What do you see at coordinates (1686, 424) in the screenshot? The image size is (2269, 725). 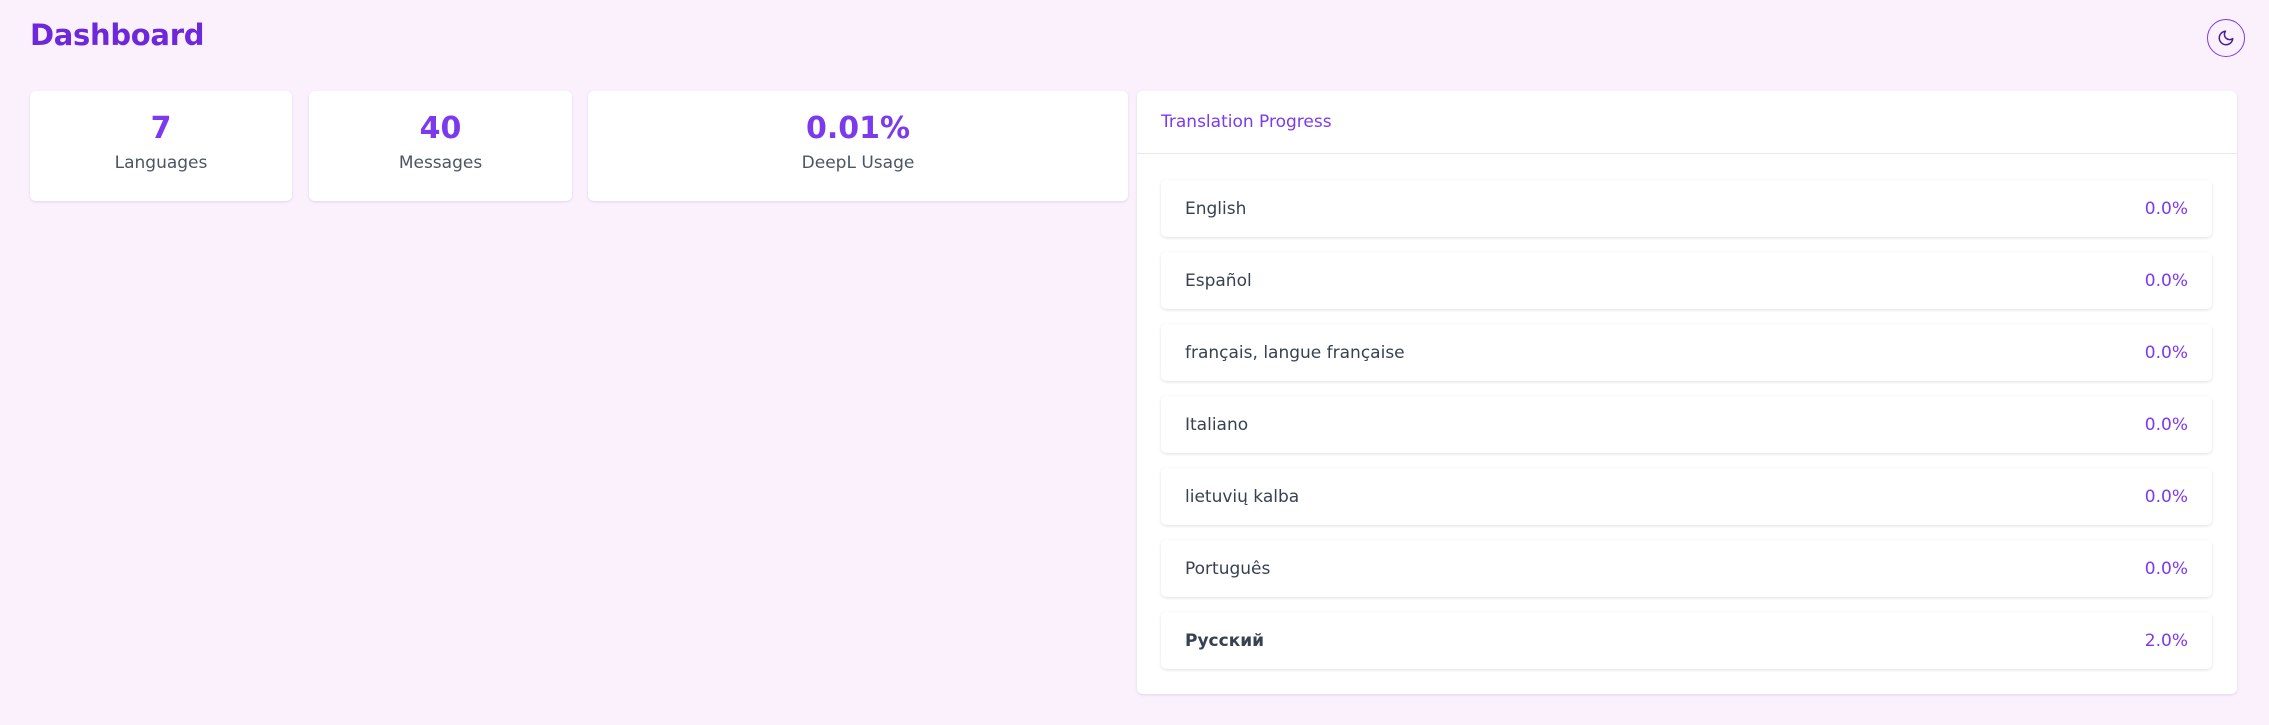 I see `language-row-italiano: Italiano 0.0%` at bounding box center [1686, 424].